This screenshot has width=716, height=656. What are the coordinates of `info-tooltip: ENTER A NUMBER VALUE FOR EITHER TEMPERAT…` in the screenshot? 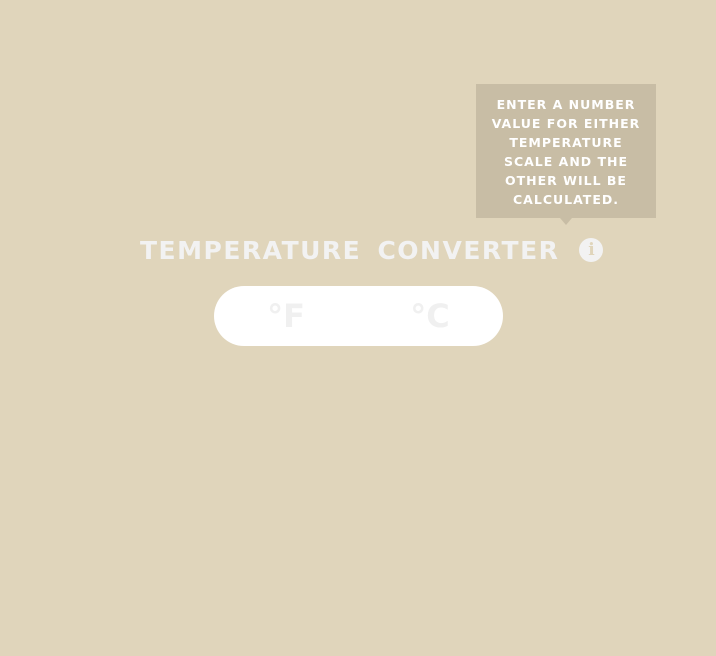 It's located at (566, 154).